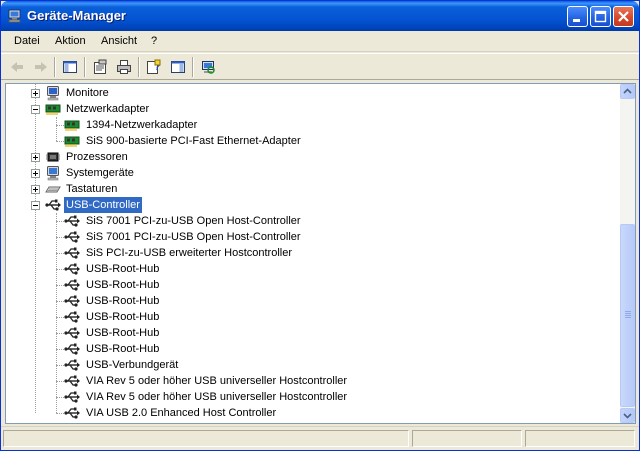  What do you see at coordinates (181, 413) in the screenshot?
I see `tree-label: VIA USB 2.0 Enhanced Host Controller` at bounding box center [181, 413].